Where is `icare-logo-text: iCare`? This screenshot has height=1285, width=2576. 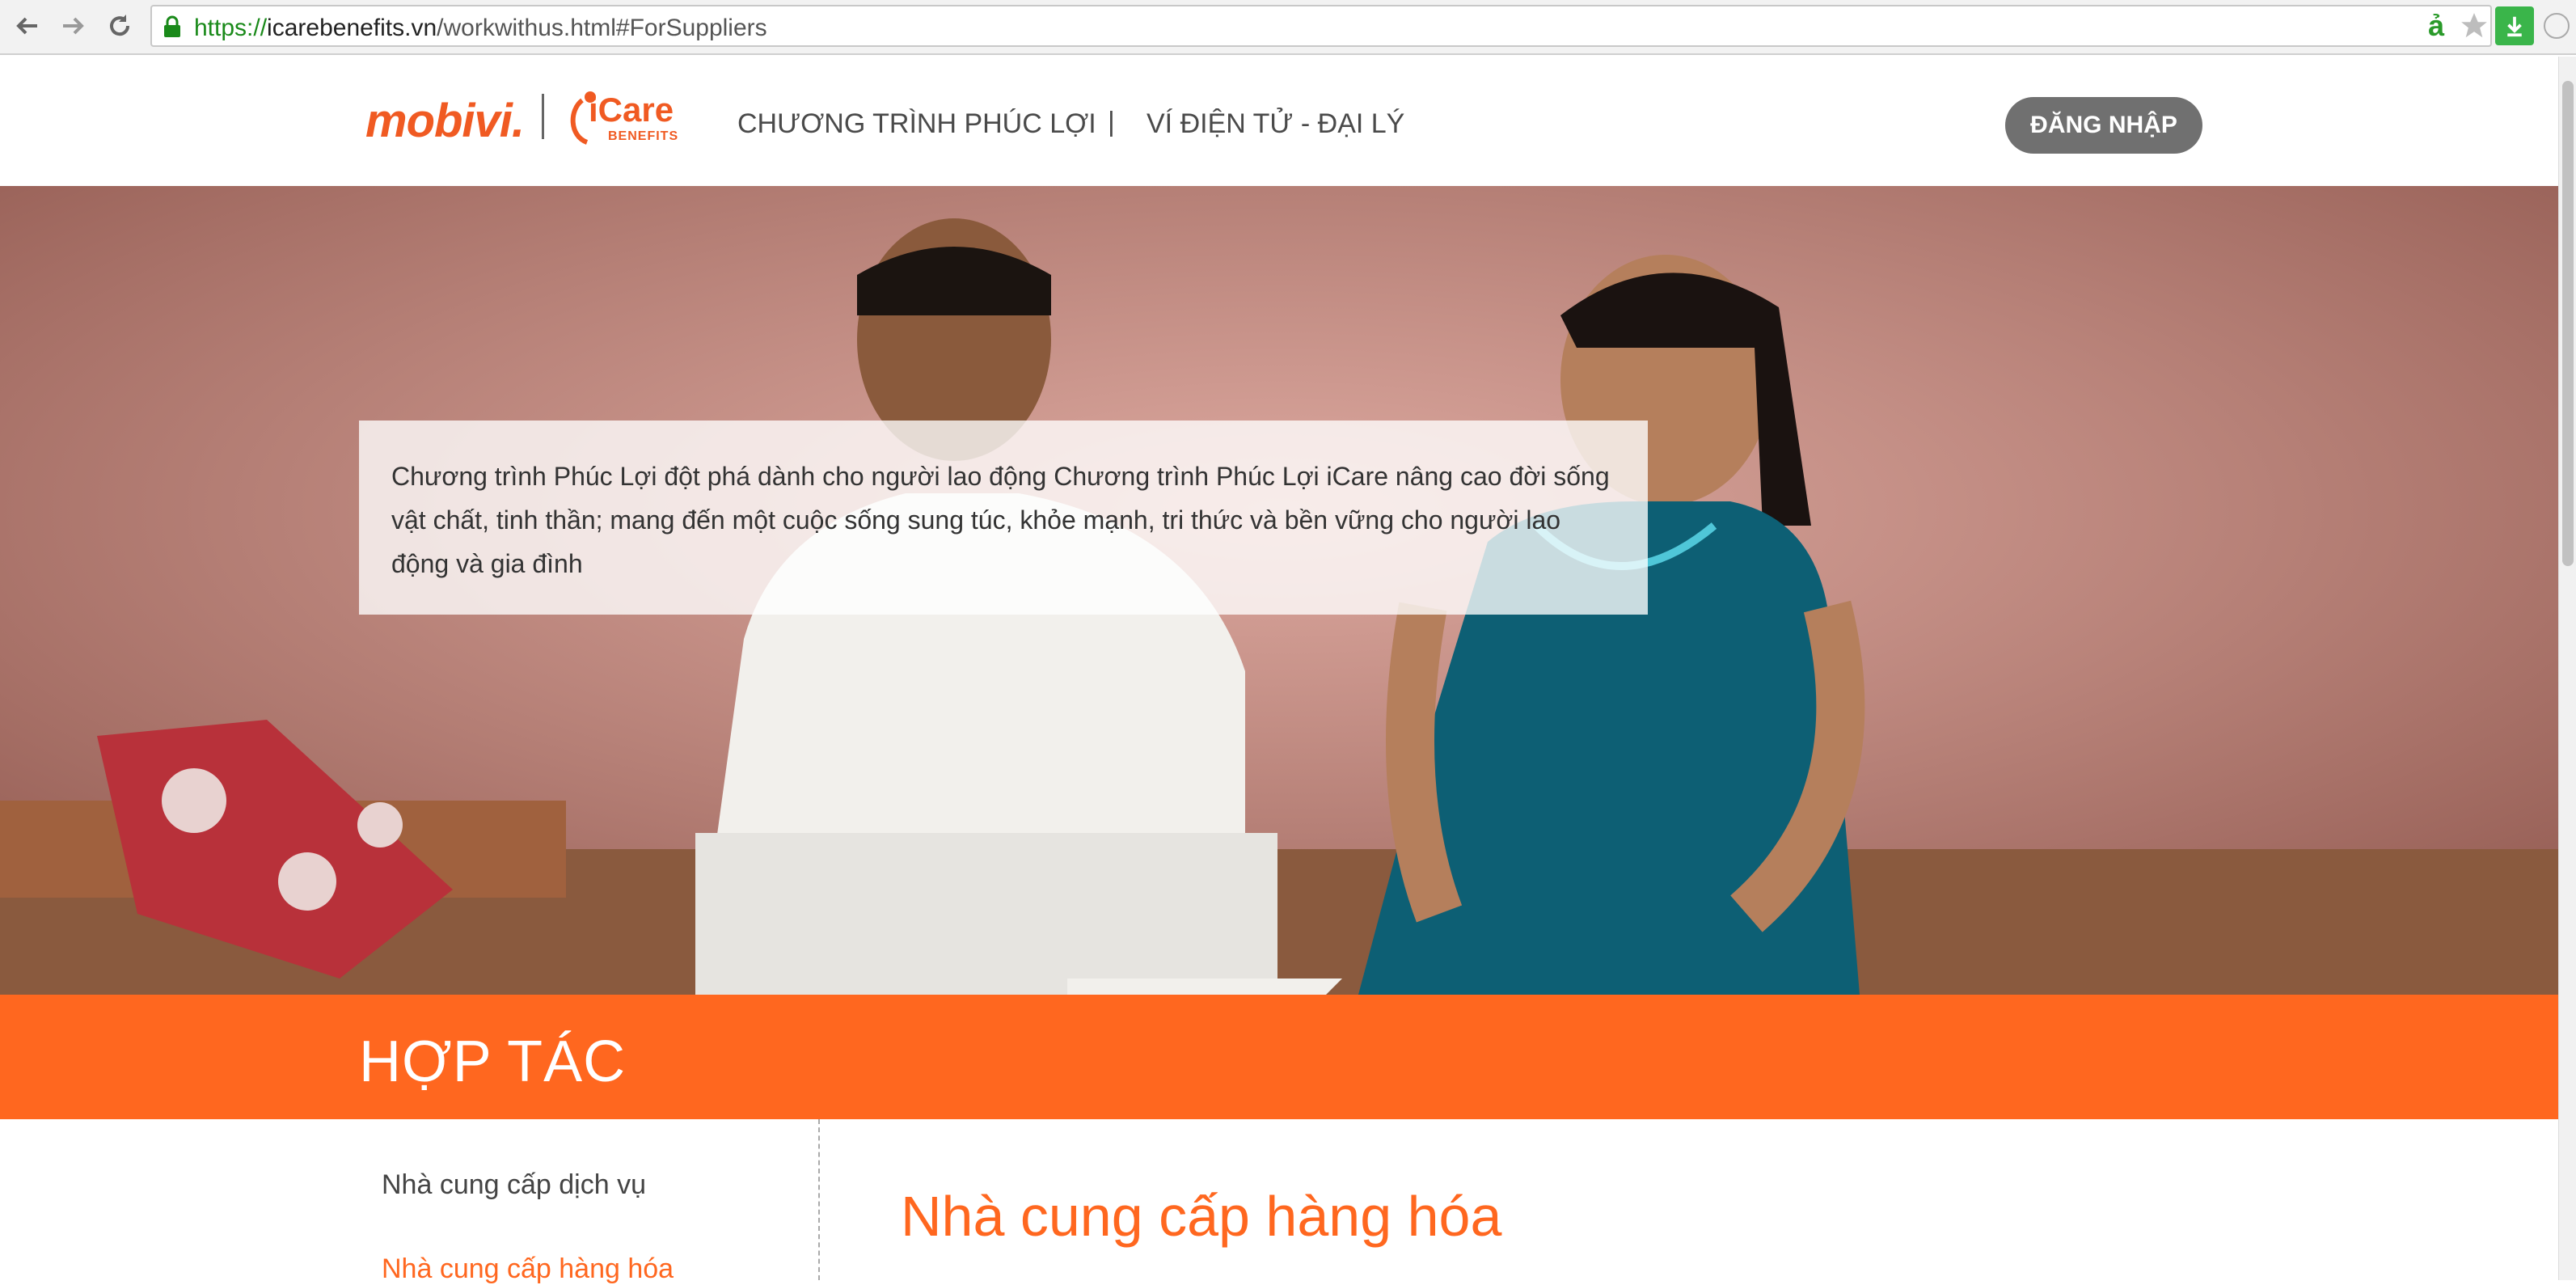 icare-logo-text: iCare is located at coordinates (631, 110).